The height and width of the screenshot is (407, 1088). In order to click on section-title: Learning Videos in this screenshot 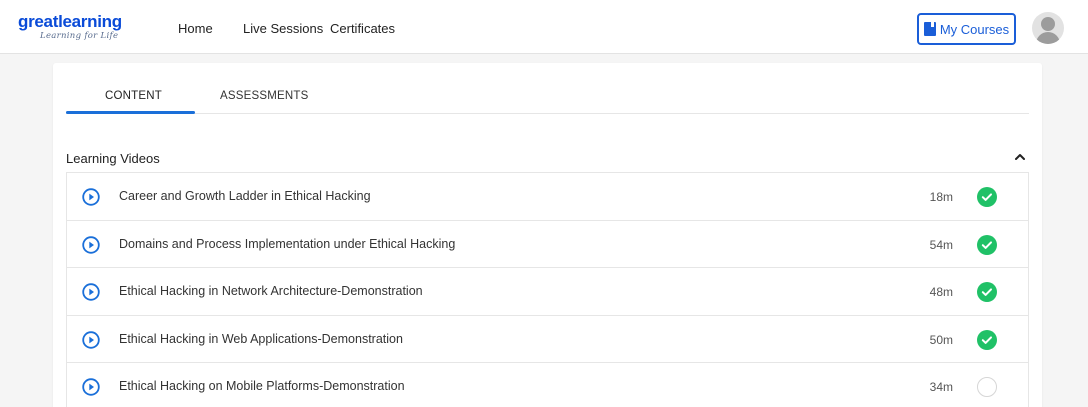, I will do `click(113, 158)`.